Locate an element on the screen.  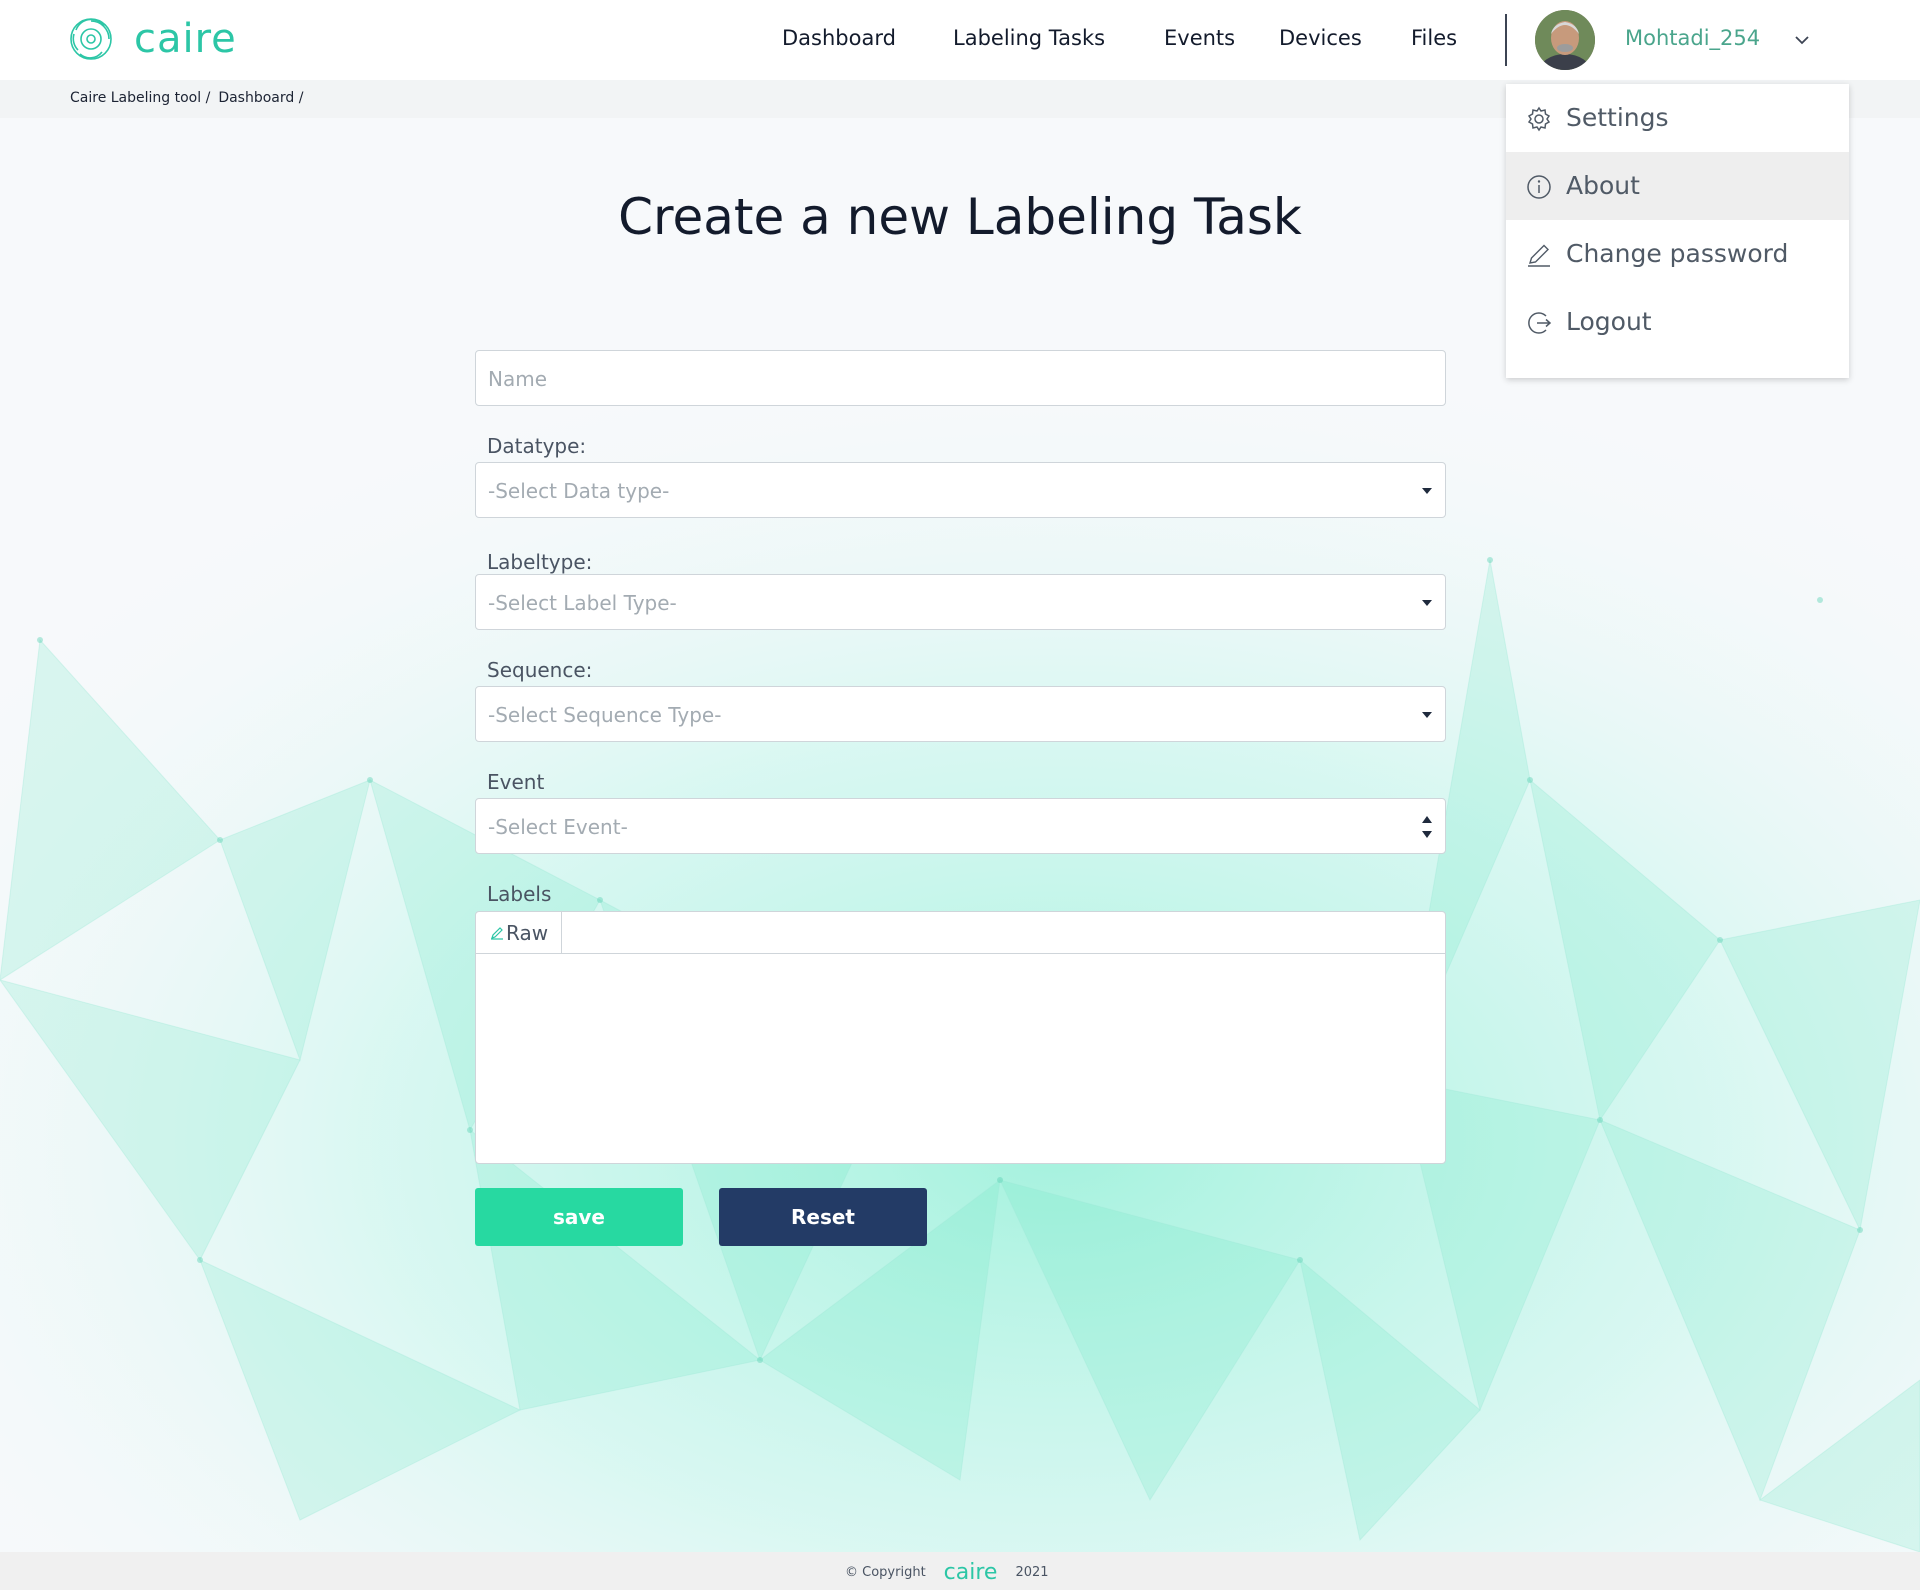
user-menu: Settings About Change password Logout is located at coordinates (1677, 231).